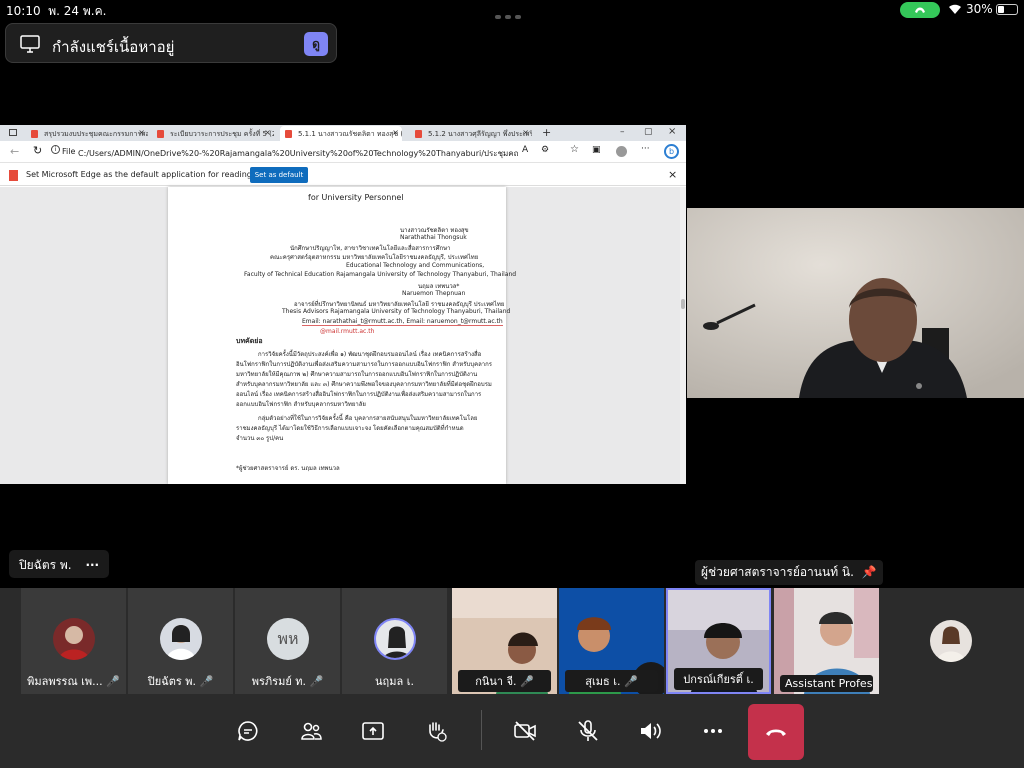 This screenshot has height=768, width=1024. I want to click on mic-button, so click(588, 731).